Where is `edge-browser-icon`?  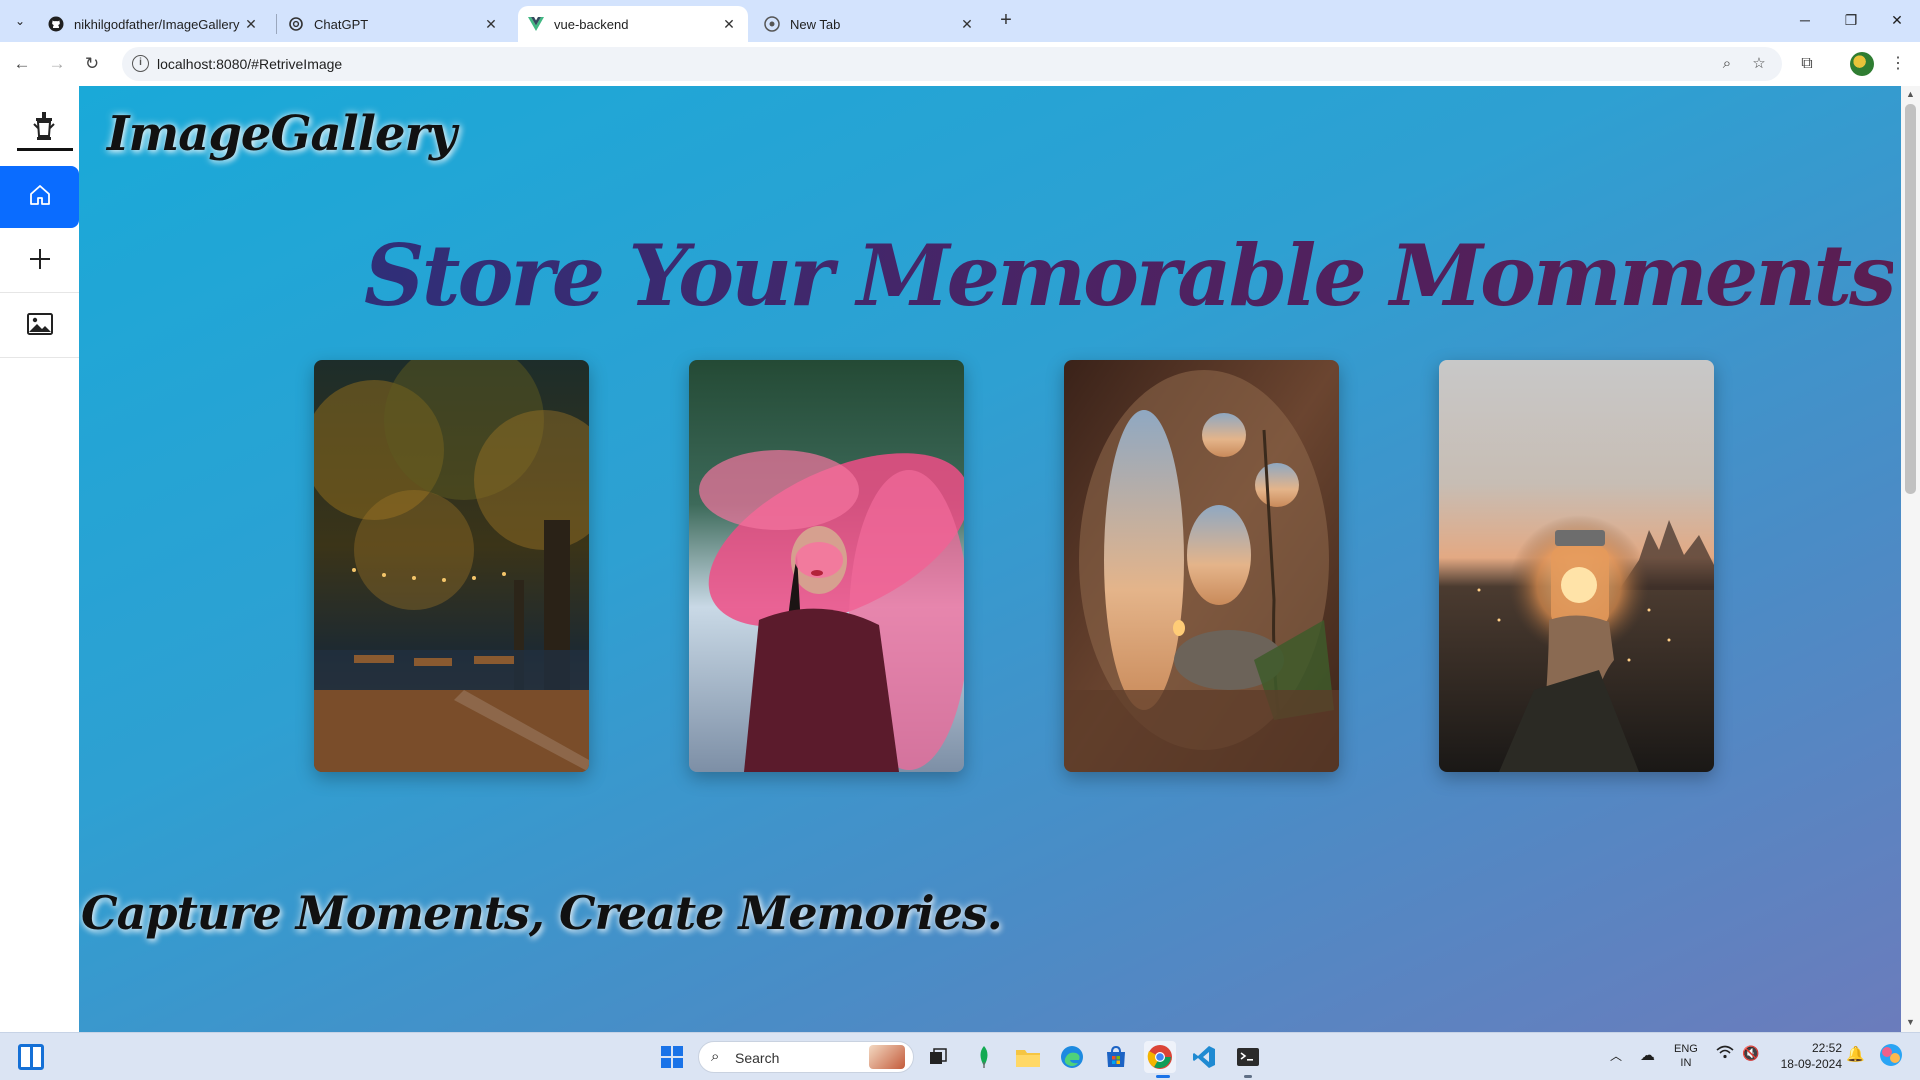
edge-browser-icon is located at coordinates (1072, 1057).